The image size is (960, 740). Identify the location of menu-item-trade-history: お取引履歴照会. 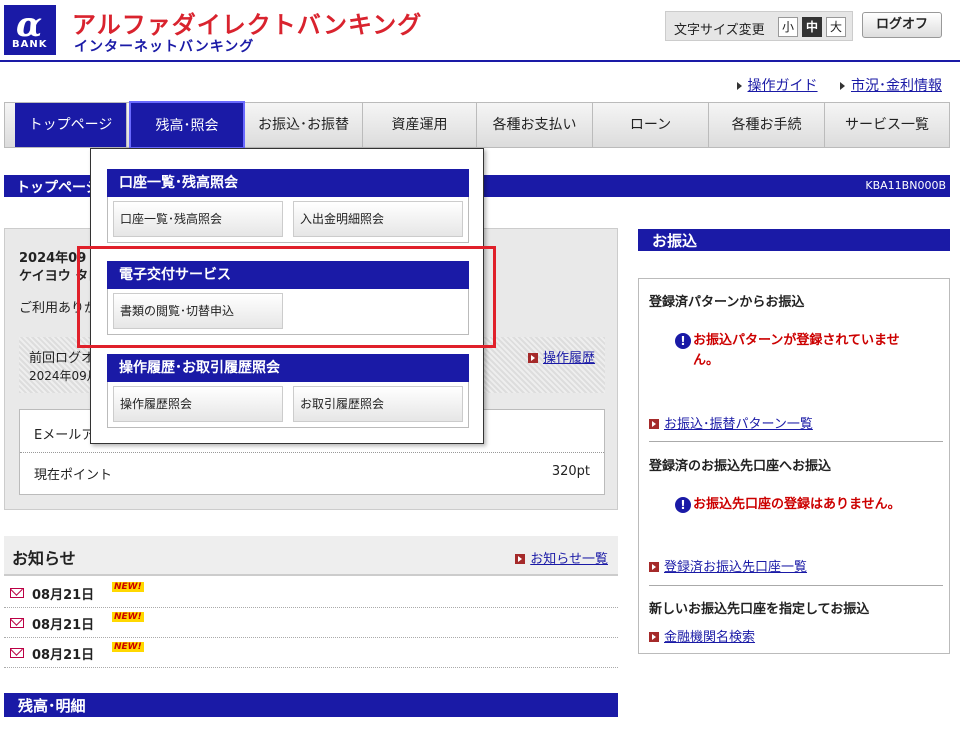
(378, 404).